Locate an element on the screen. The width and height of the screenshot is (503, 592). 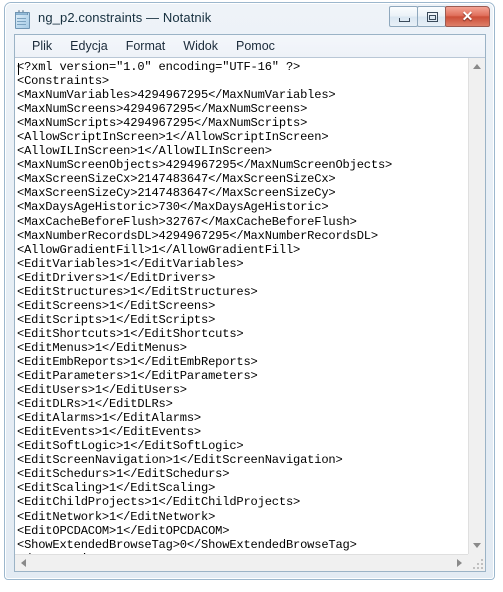
text-caret is located at coordinates (18, 69).